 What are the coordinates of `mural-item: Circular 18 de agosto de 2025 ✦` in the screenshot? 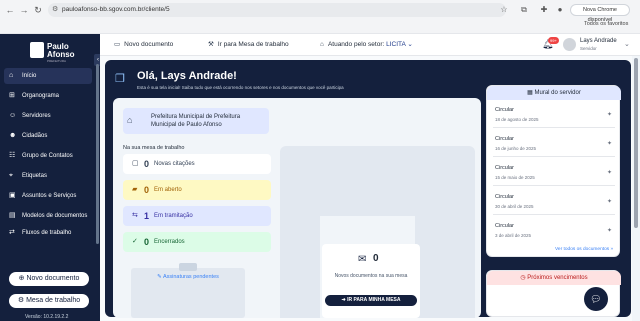 It's located at (554, 116).